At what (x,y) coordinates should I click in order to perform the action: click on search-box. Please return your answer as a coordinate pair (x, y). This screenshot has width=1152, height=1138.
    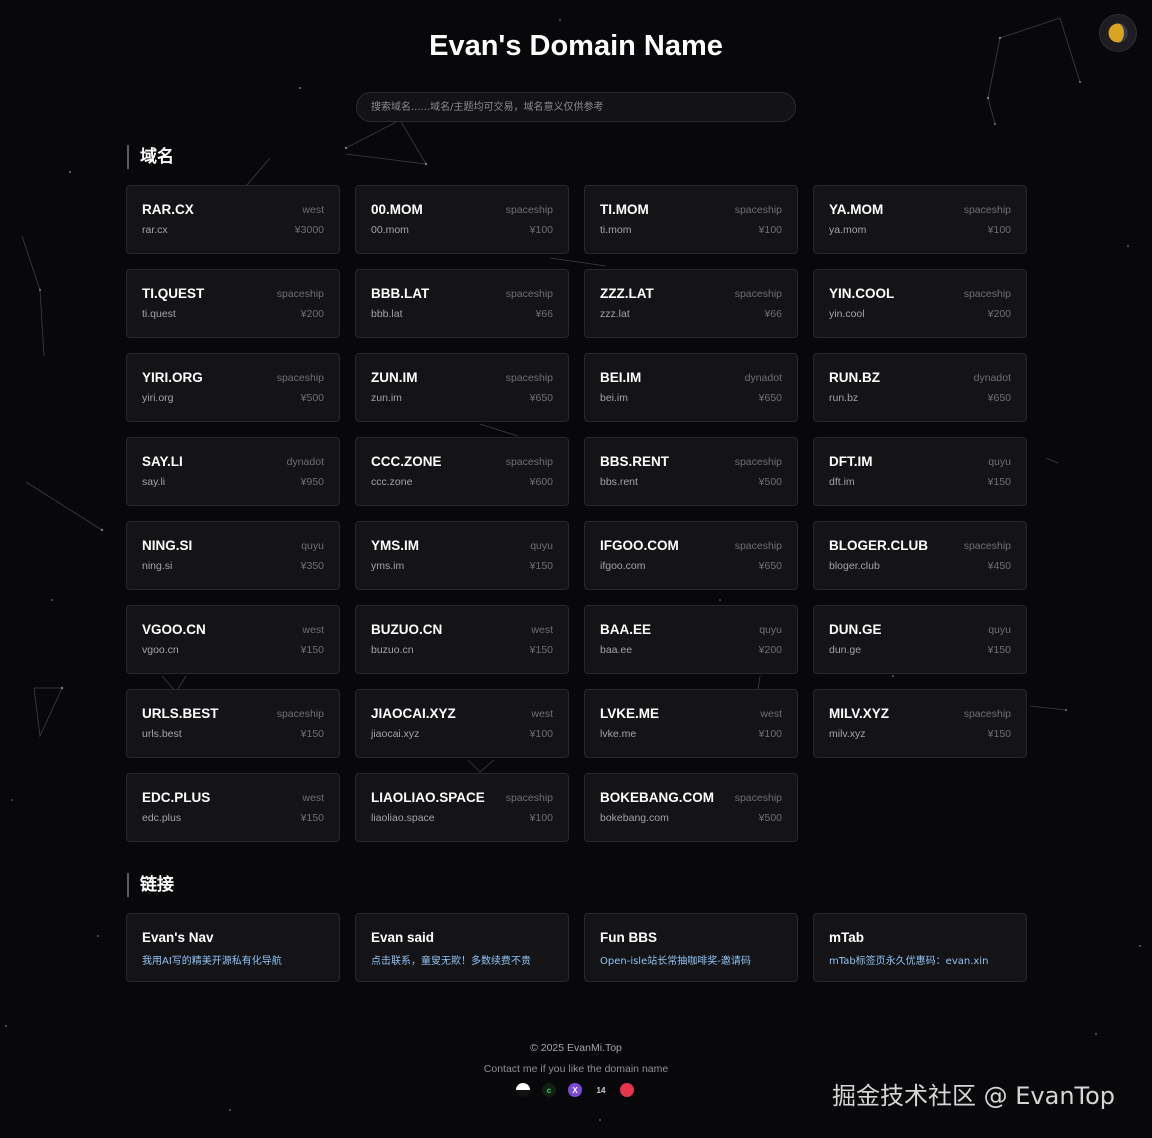
    Looking at the image, I should click on (576, 107).